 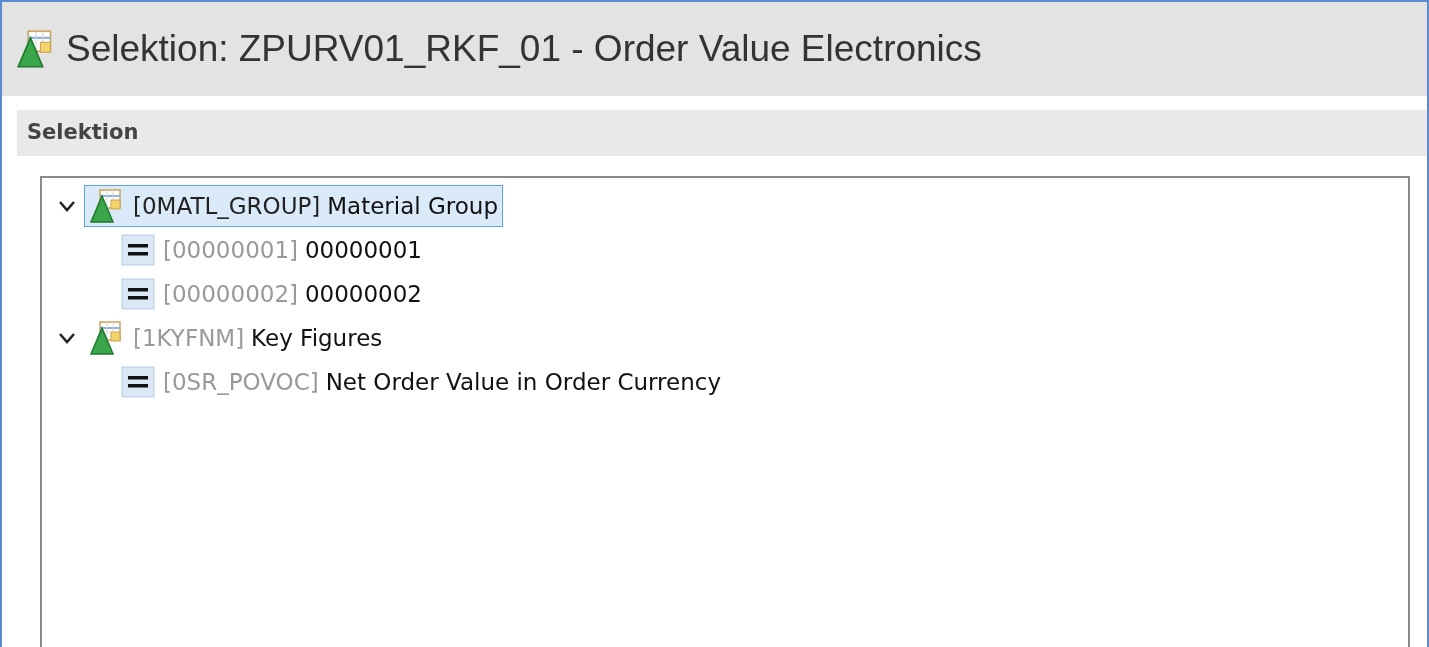 What do you see at coordinates (363, 250) in the screenshot?
I see `node-label: 00000001` at bounding box center [363, 250].